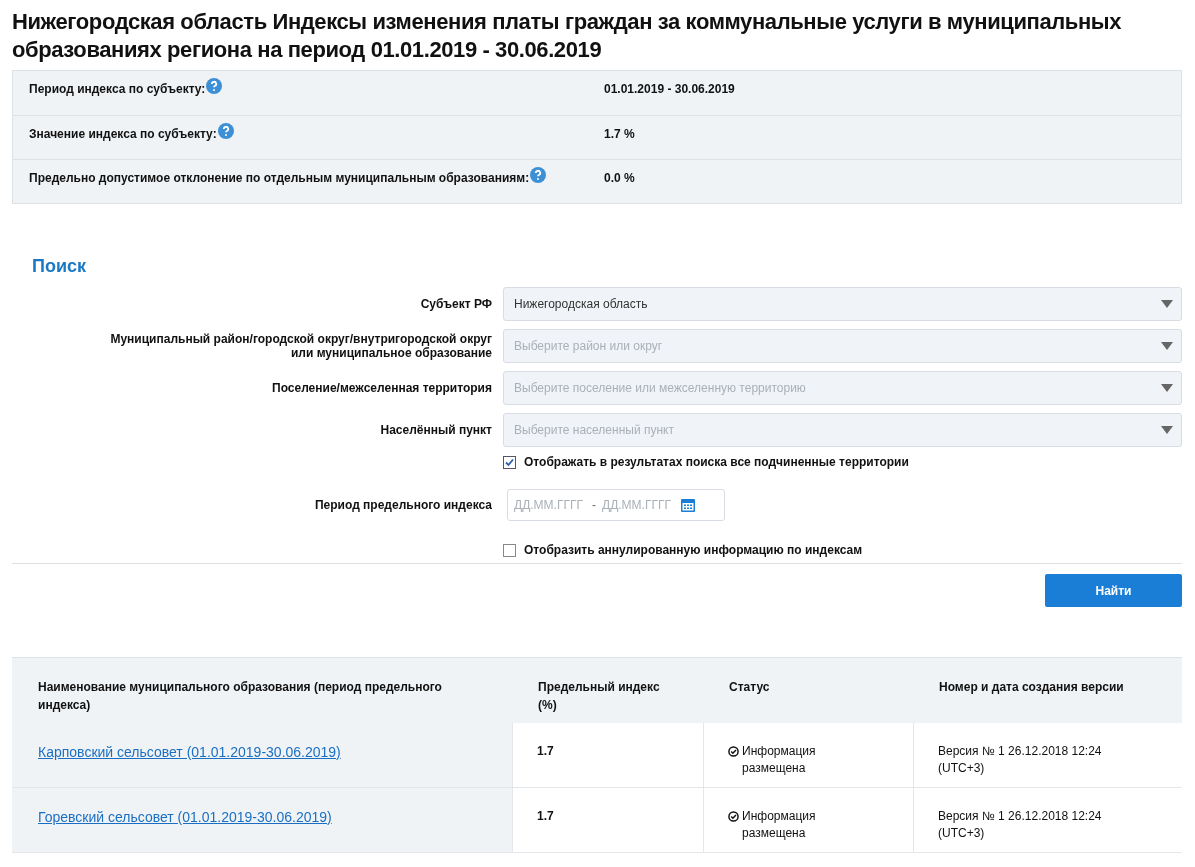 The height and width of the screenshot is (867, 1195). I want to click on municipality-link: Карповский сельсовет (01.01.2019-30.06.2019), so click(189, 752).